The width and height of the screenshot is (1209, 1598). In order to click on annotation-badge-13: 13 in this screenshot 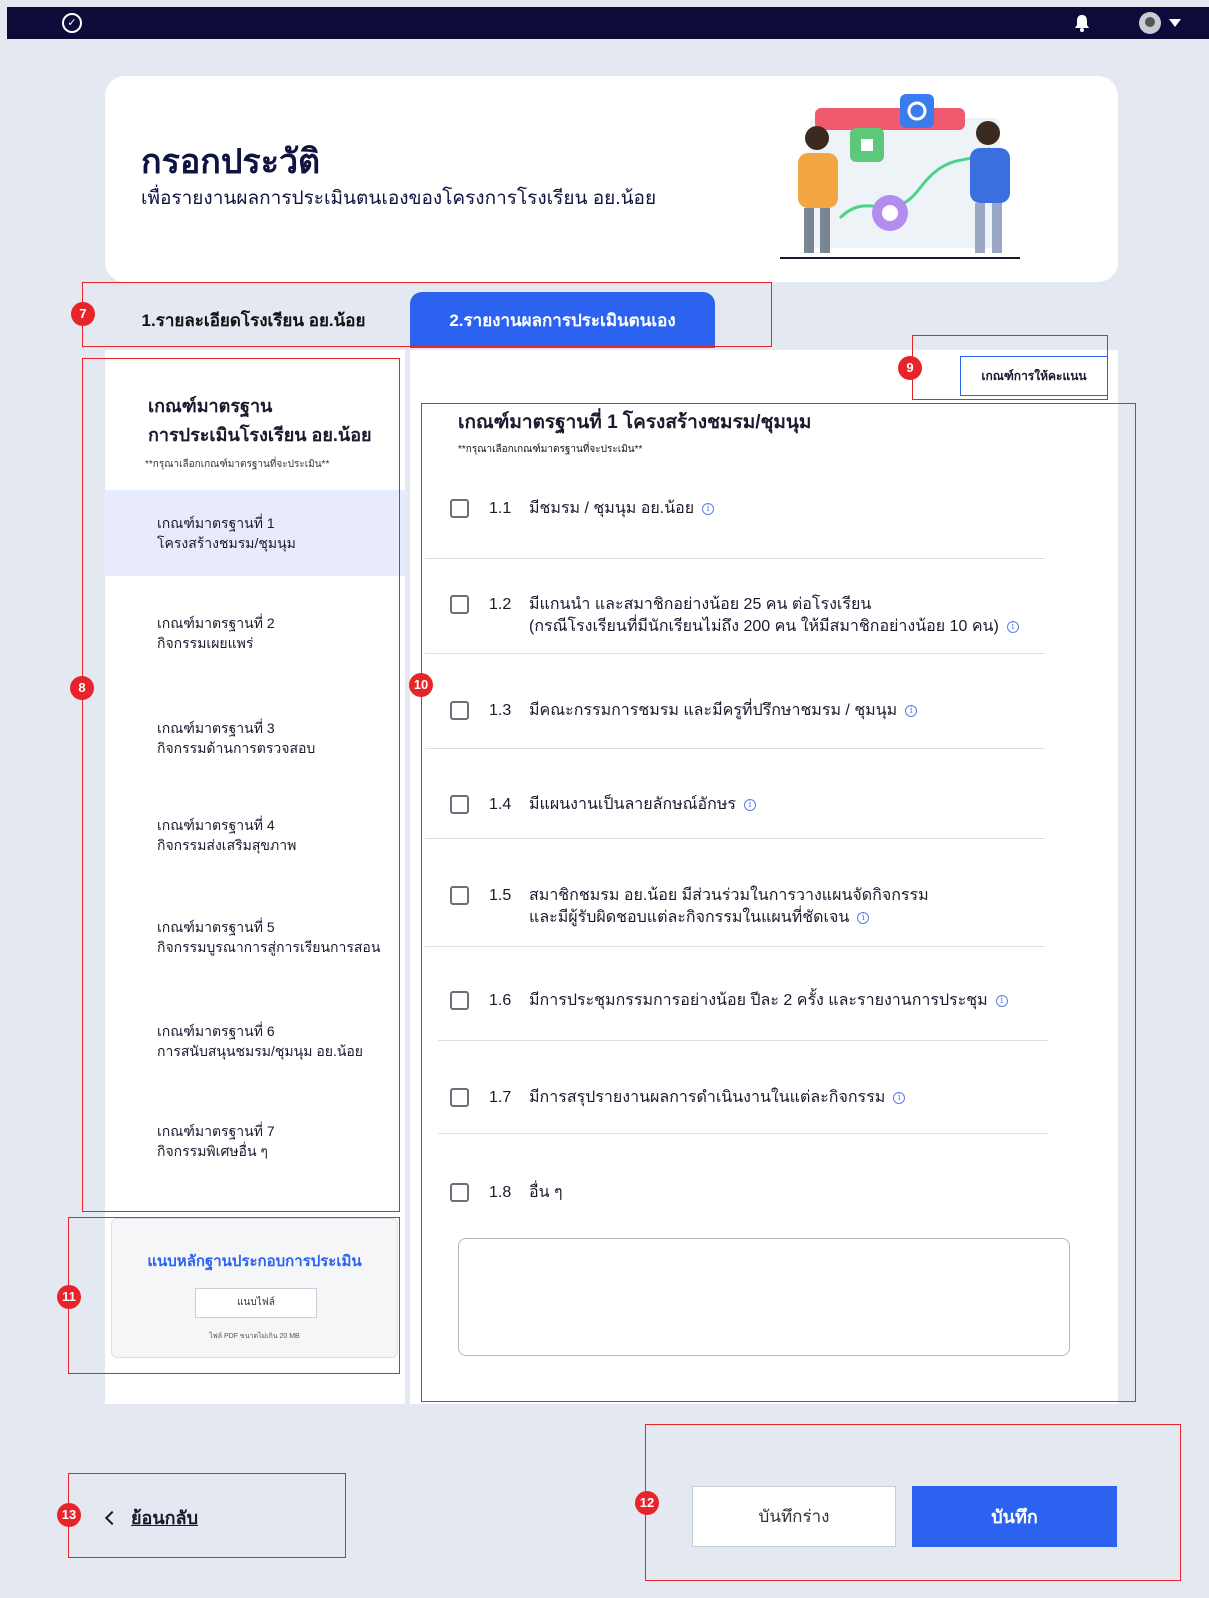, I will do `click(69, 1515)`.